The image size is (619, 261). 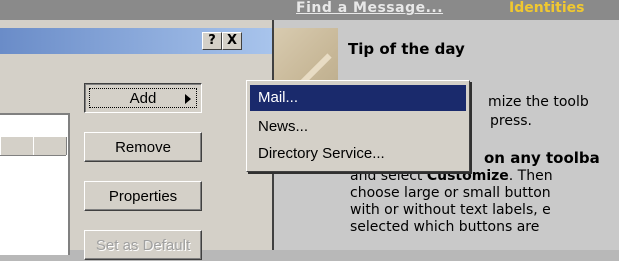 I want to click on set-default-button: Set as Default, so click(x=143, y=245).